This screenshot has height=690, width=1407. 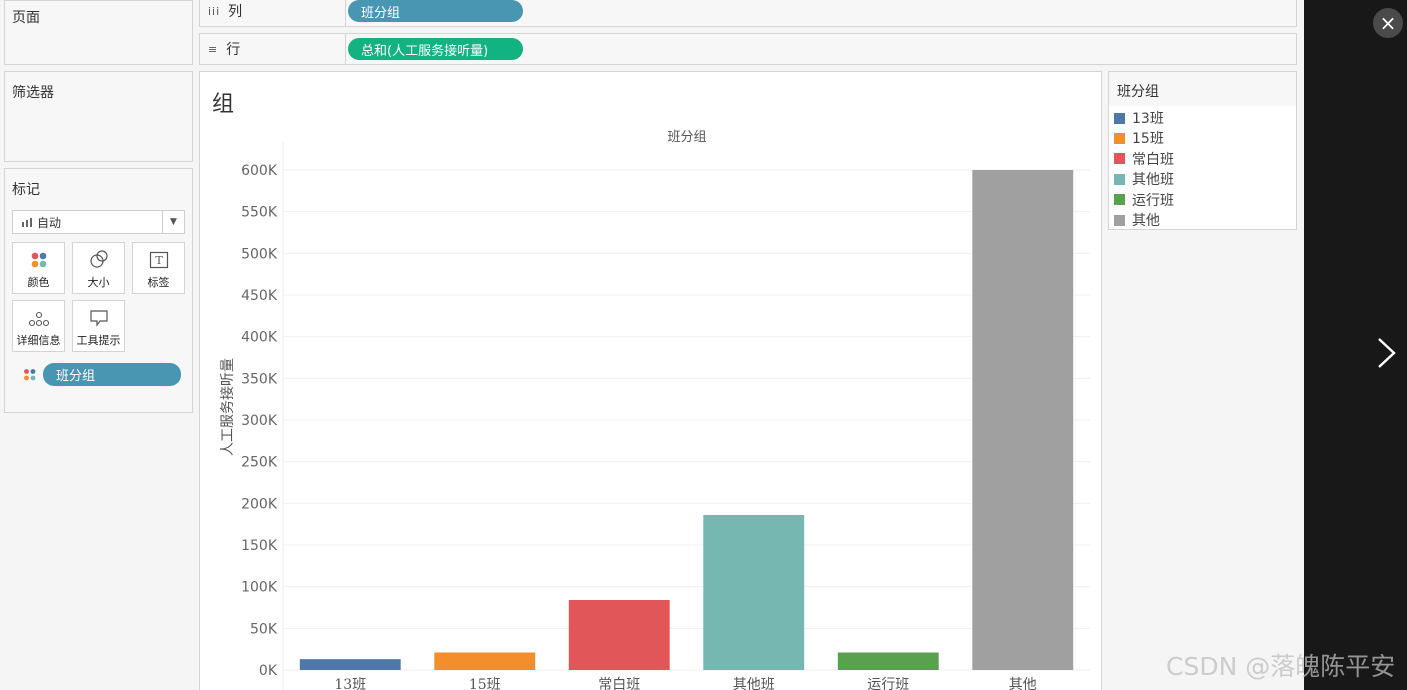 What do you see at coordinates (748, 49) in the screenshot?
I see `rows-shelf: ≡ 行 总和(人工服务接听量)` at bounding box center [748, 49].